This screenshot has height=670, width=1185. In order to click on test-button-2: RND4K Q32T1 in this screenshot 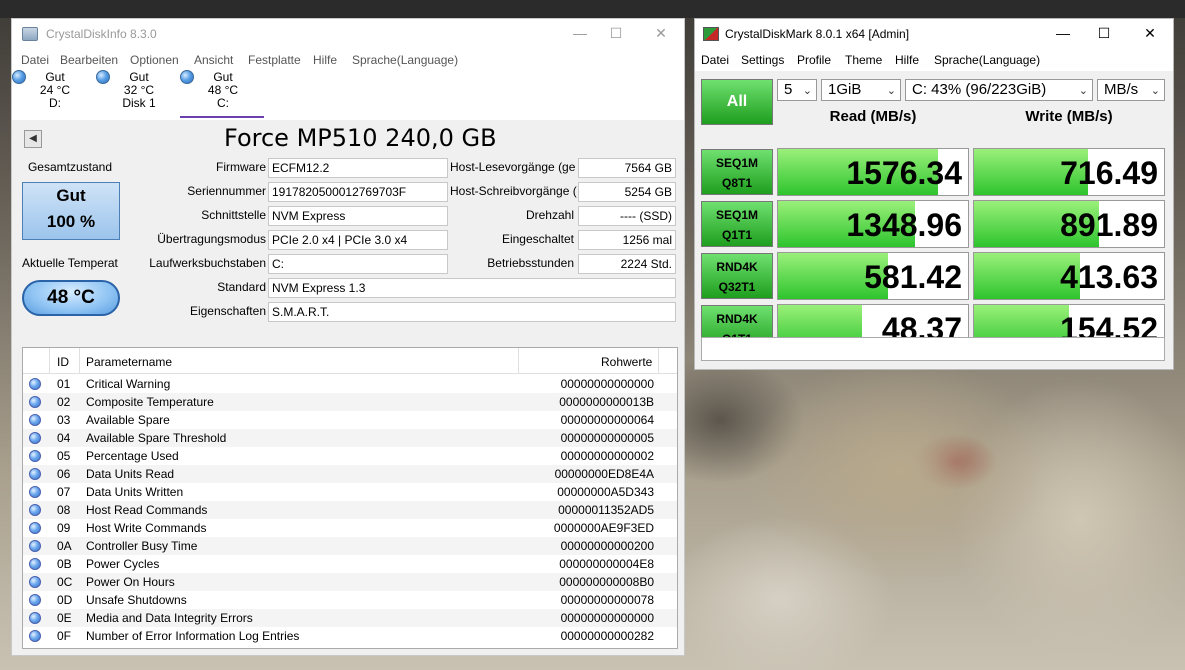, I will do `click(737, 276)`.